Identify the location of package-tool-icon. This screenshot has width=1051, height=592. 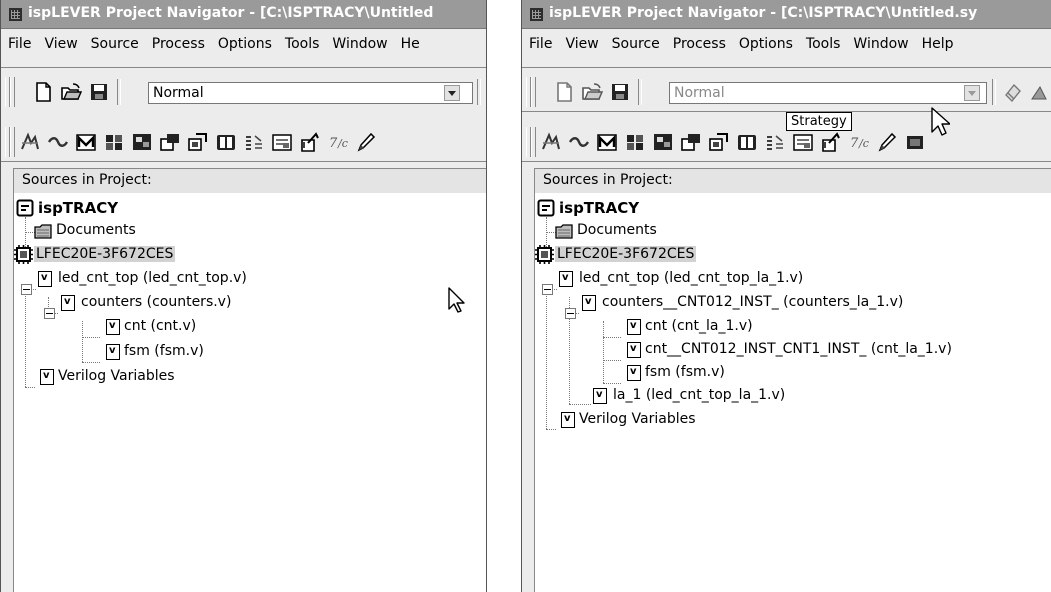
(915, 142).